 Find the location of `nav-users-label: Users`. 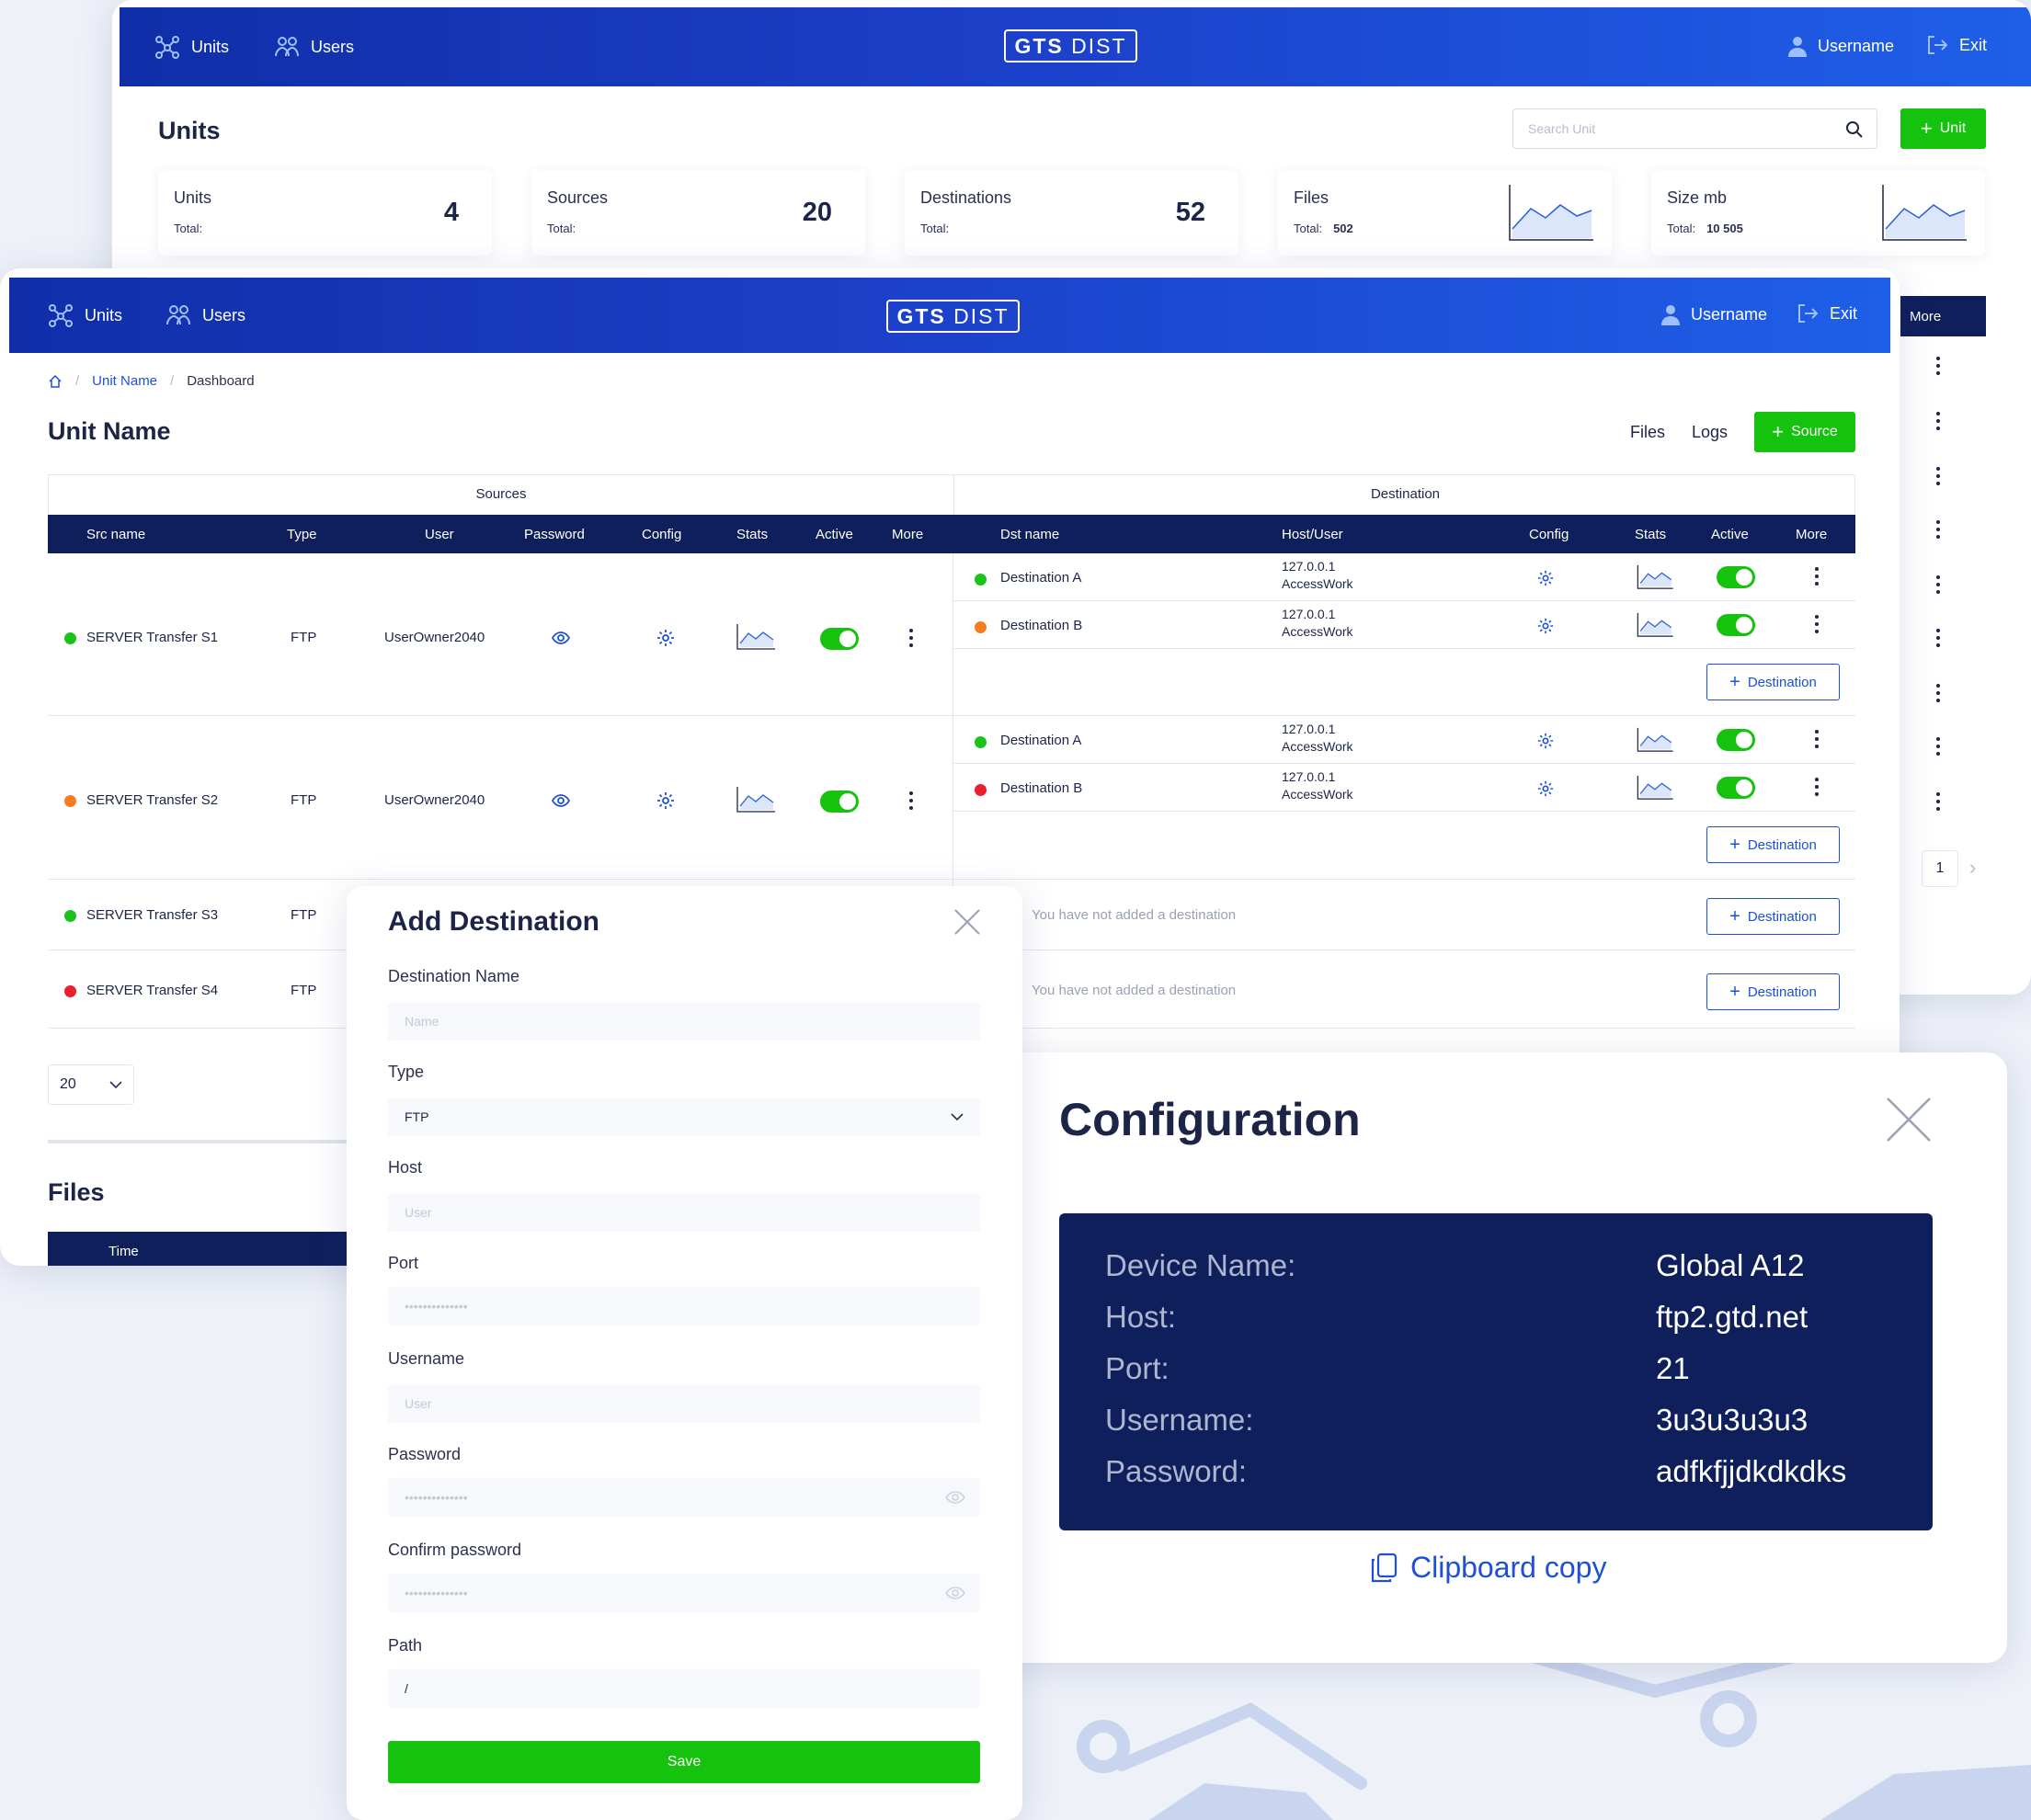

nav-users-label: Users is located at coordinates (224, 314).